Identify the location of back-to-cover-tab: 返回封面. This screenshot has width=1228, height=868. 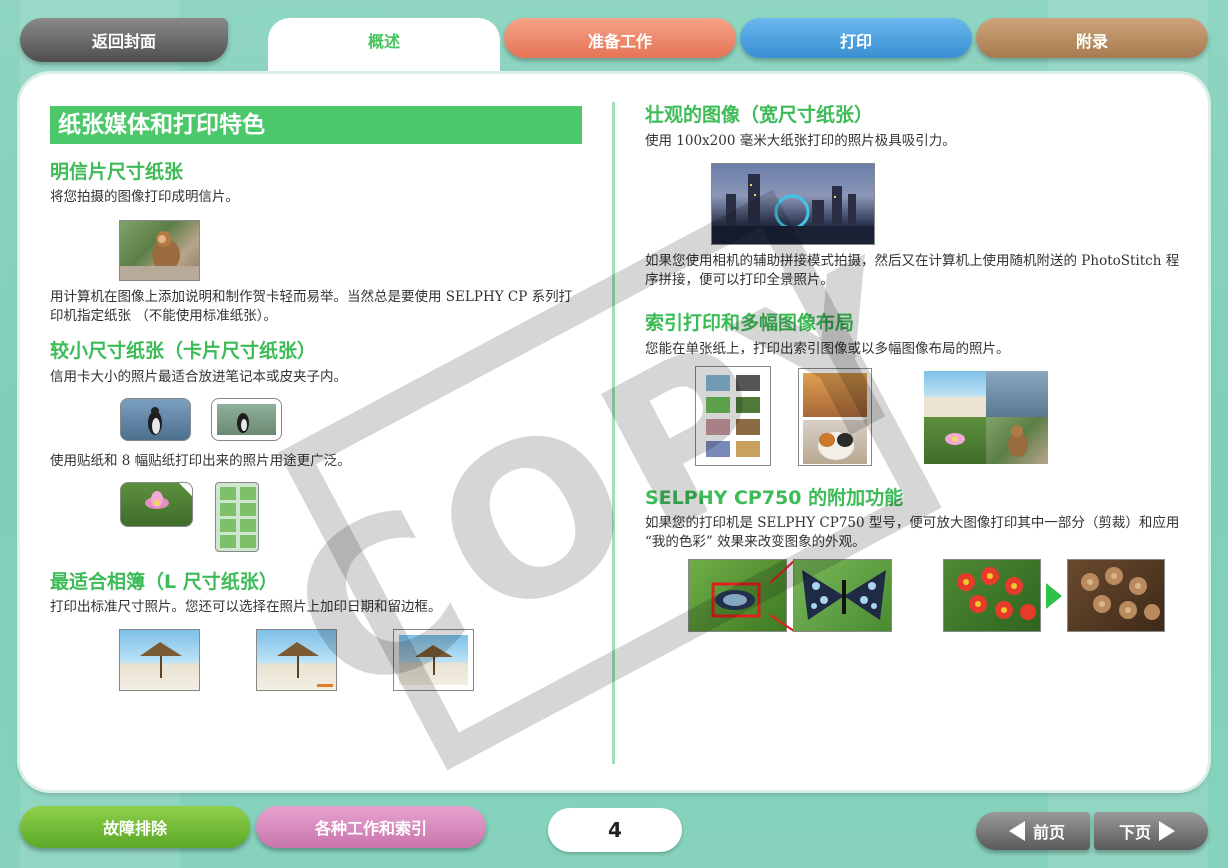
(124, 40).